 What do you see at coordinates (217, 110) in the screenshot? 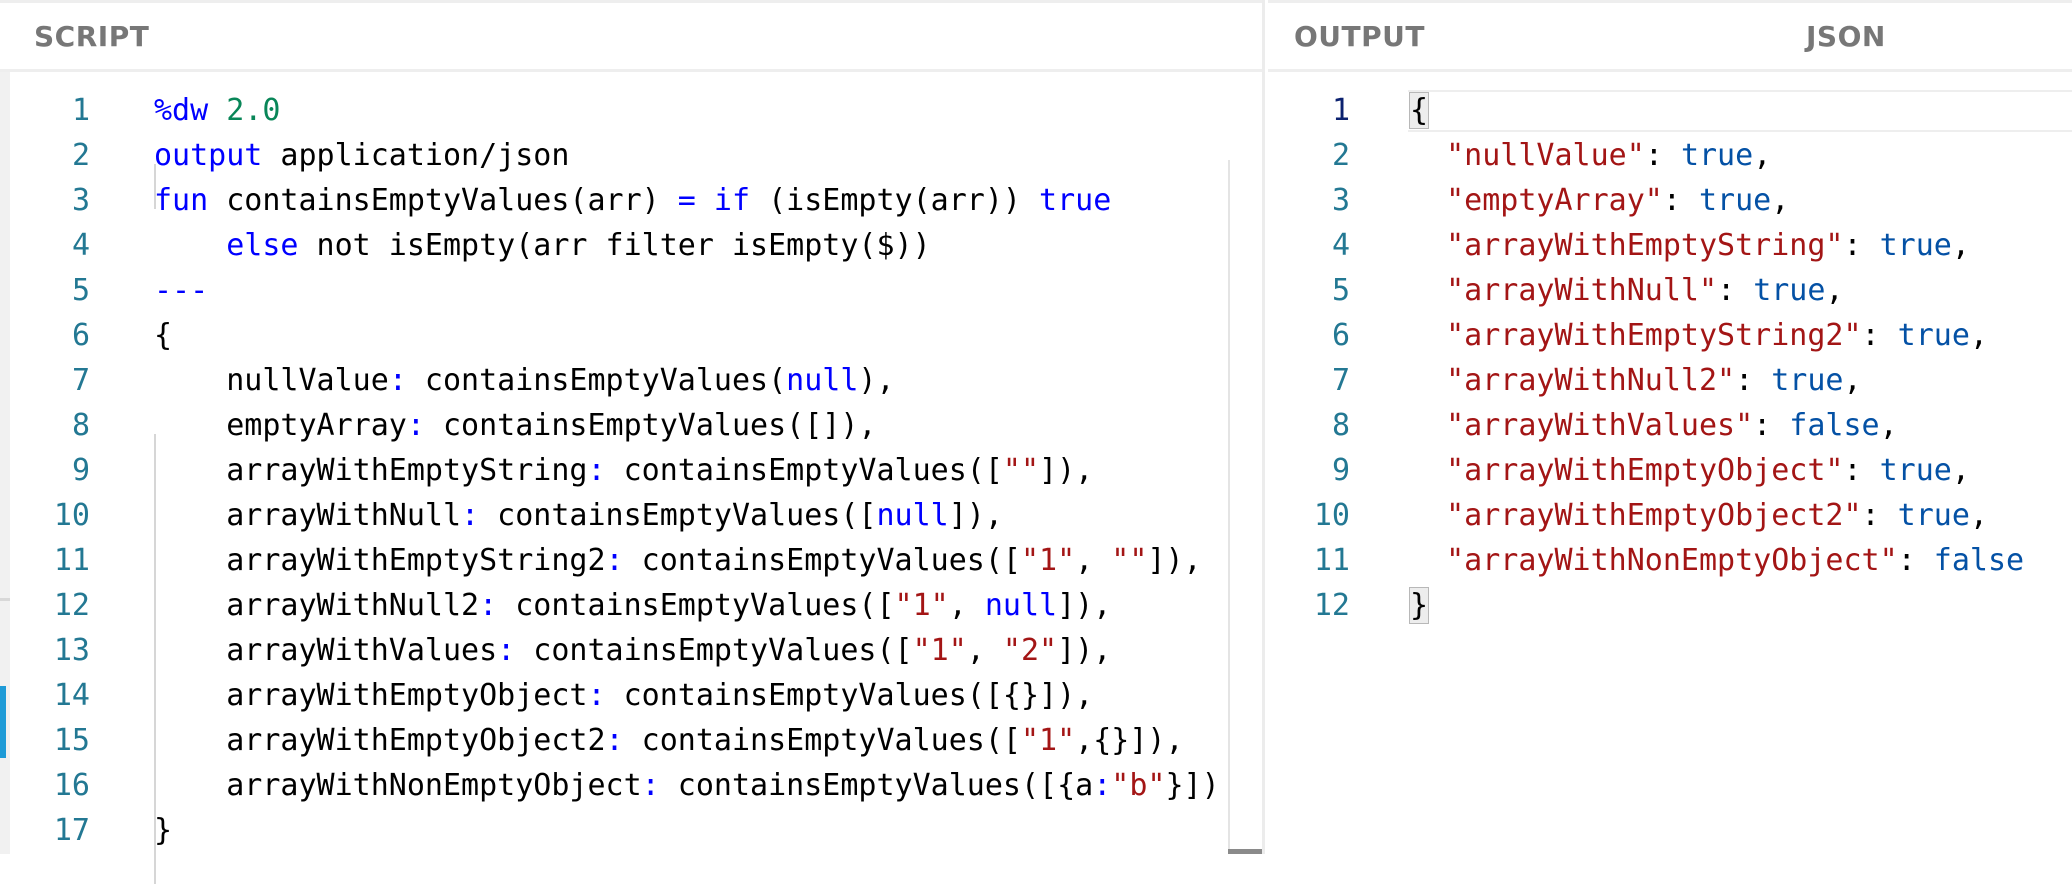
I see `code-text: %dw 2.0` at bounding box center [217, 110].